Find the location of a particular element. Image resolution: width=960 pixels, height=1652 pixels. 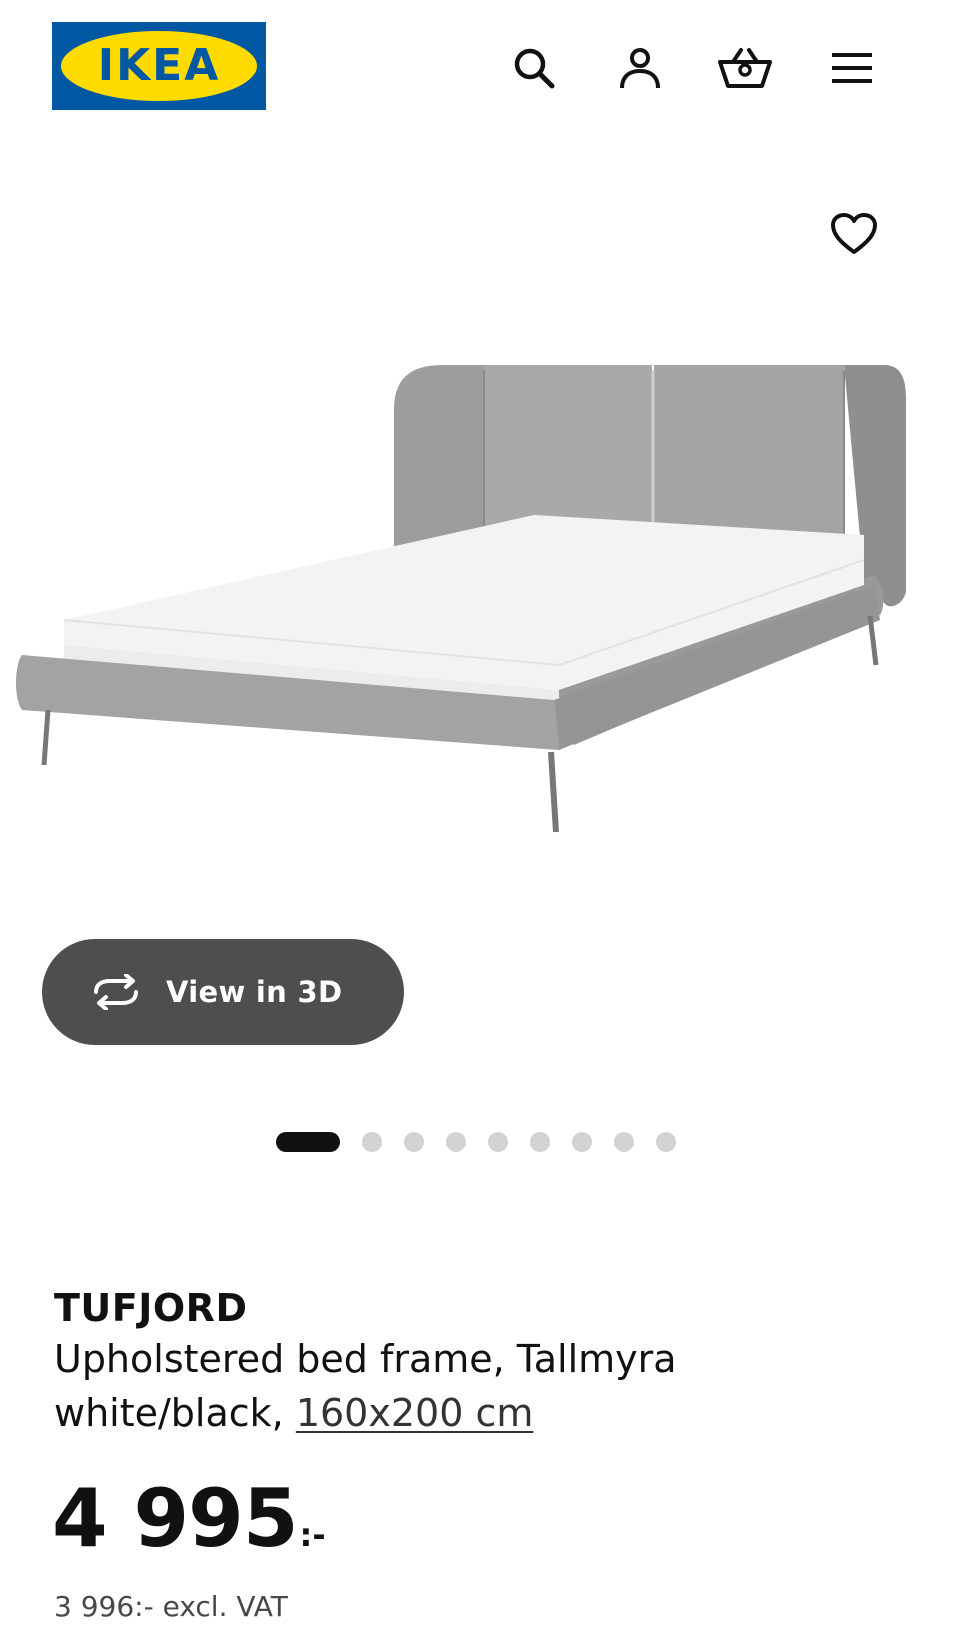

price-integer: 4 995 is located at coordinates (175, 1518).